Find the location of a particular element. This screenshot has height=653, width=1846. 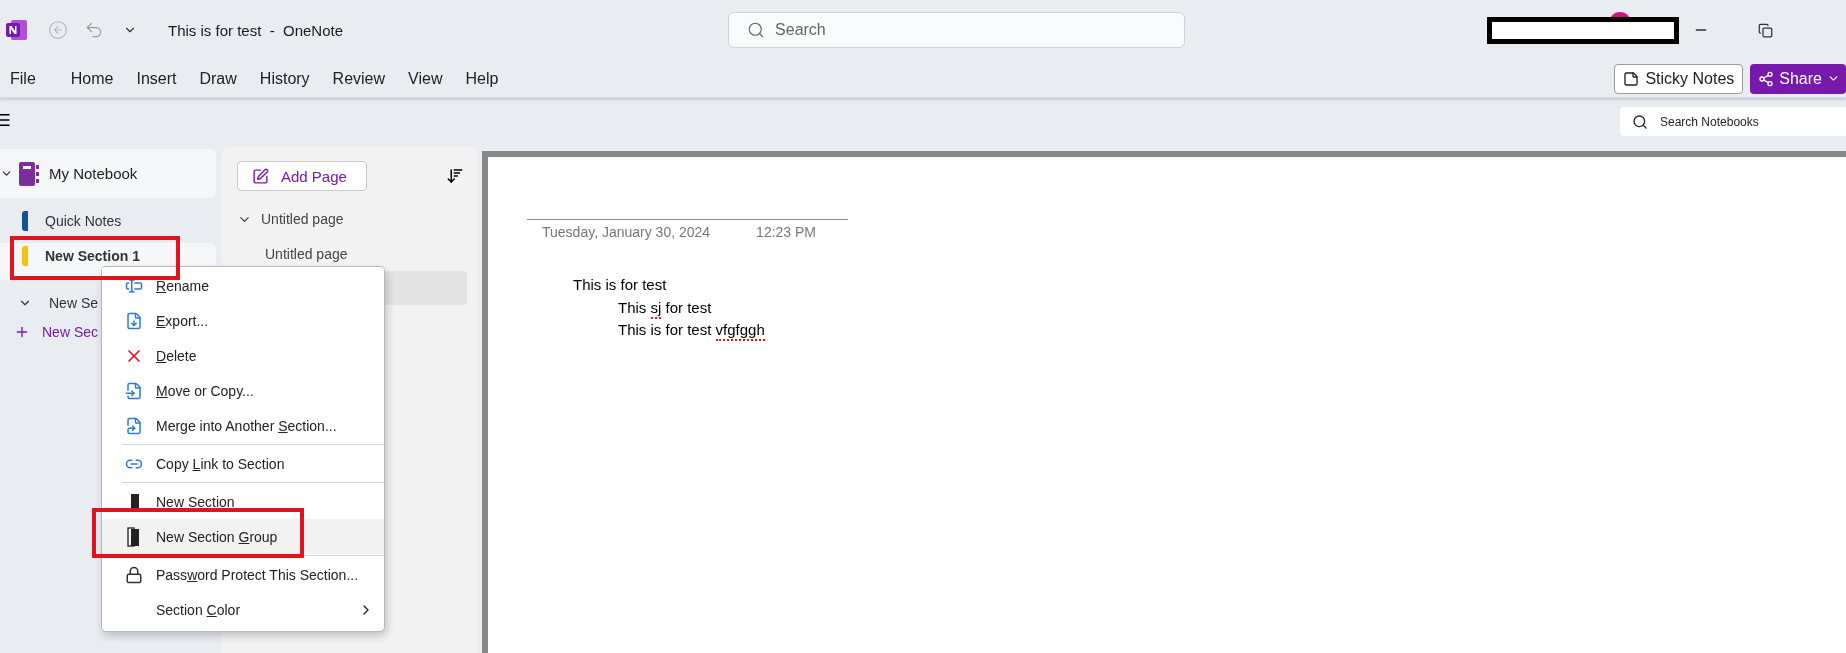

note-date: Tuesday, January 30, 2024 is located at coordinates (626, 232).